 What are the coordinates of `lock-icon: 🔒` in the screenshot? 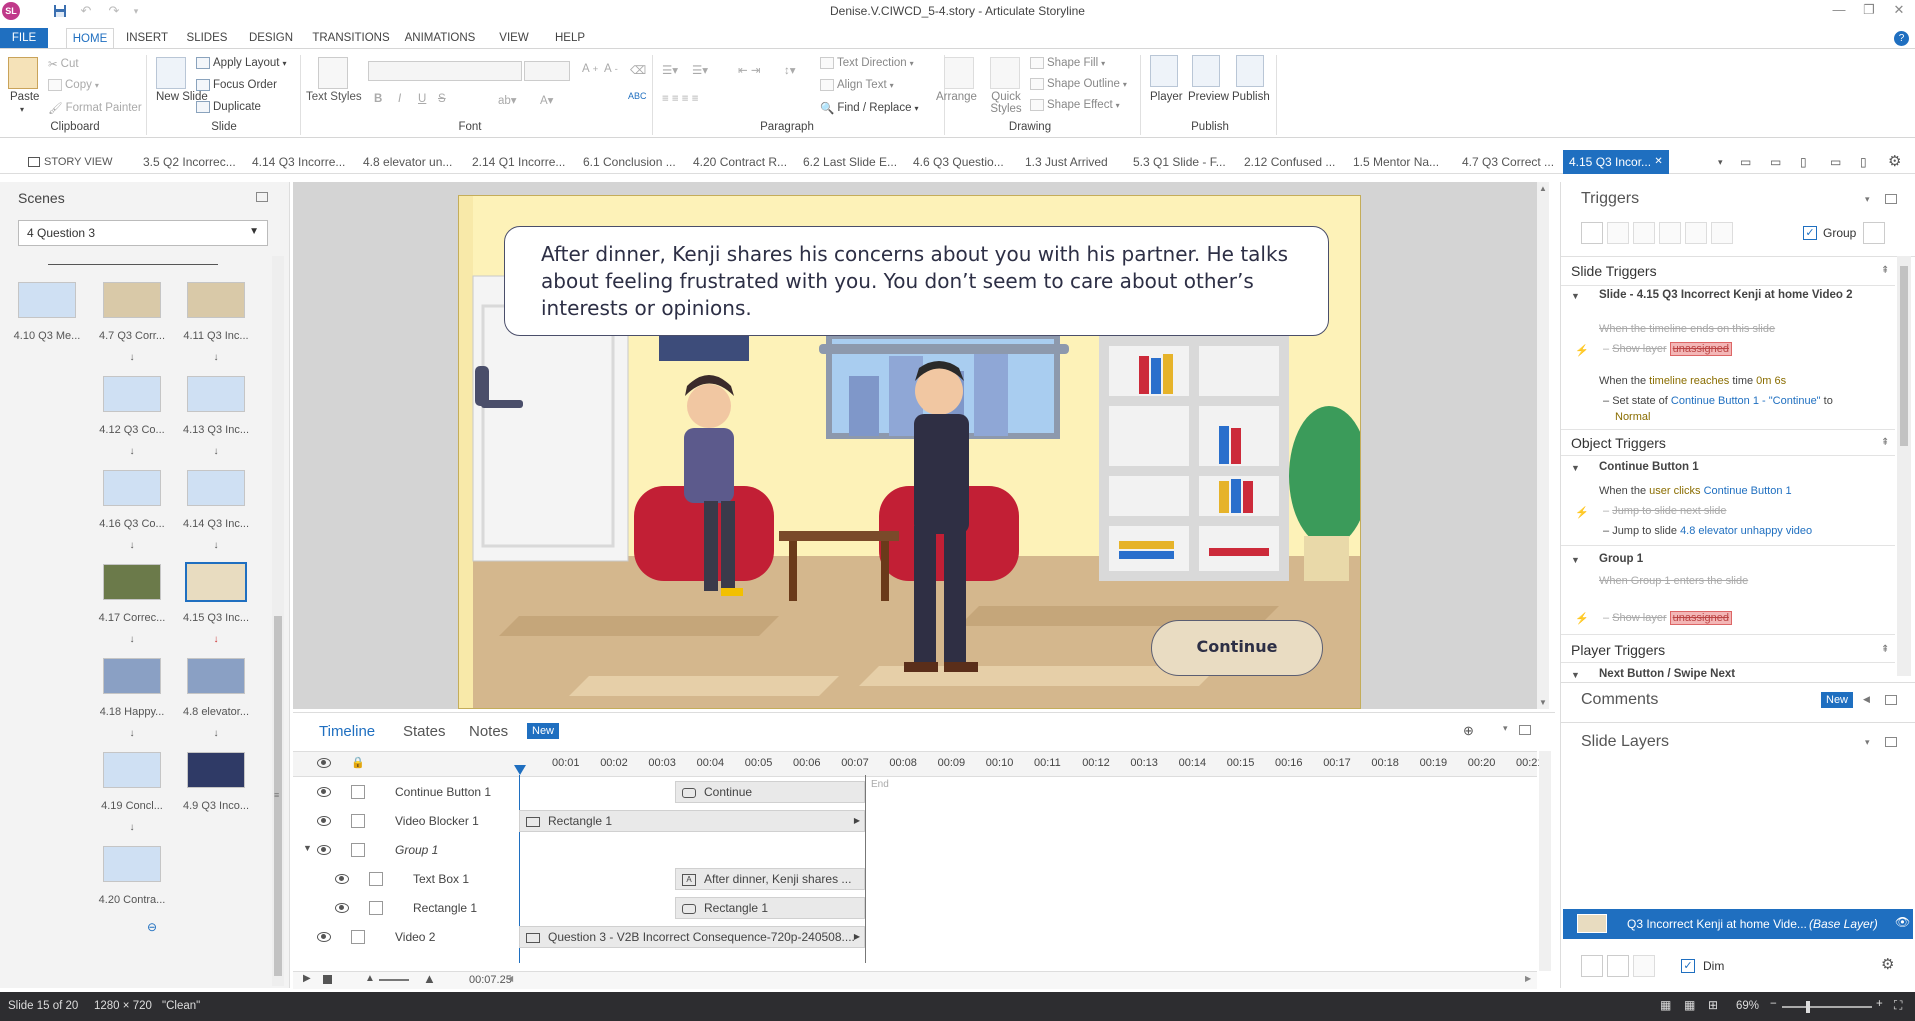 It's located at (358, 762).